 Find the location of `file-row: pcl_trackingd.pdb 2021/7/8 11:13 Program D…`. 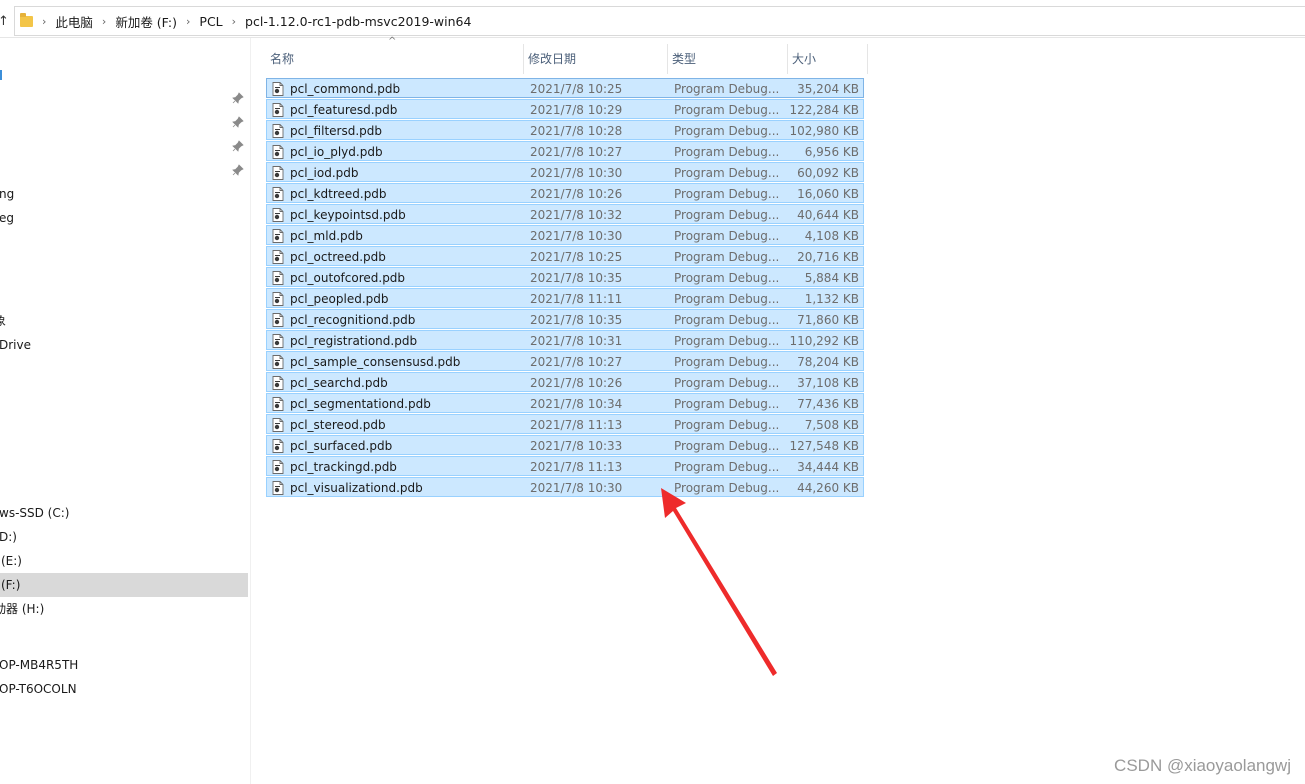

file-row: pcl_trackingd.pdb 2021/7/8 11:13 Program D… is located at coordinates (565, 466).